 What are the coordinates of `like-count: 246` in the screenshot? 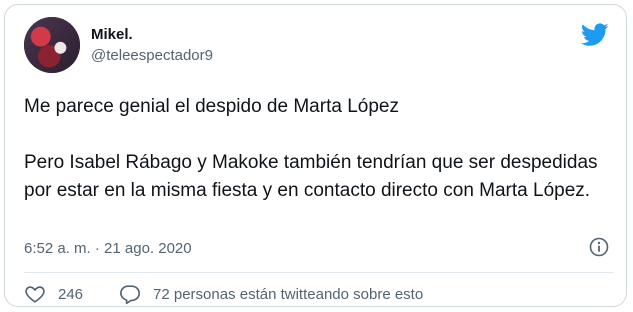 It's located at (71, 294).